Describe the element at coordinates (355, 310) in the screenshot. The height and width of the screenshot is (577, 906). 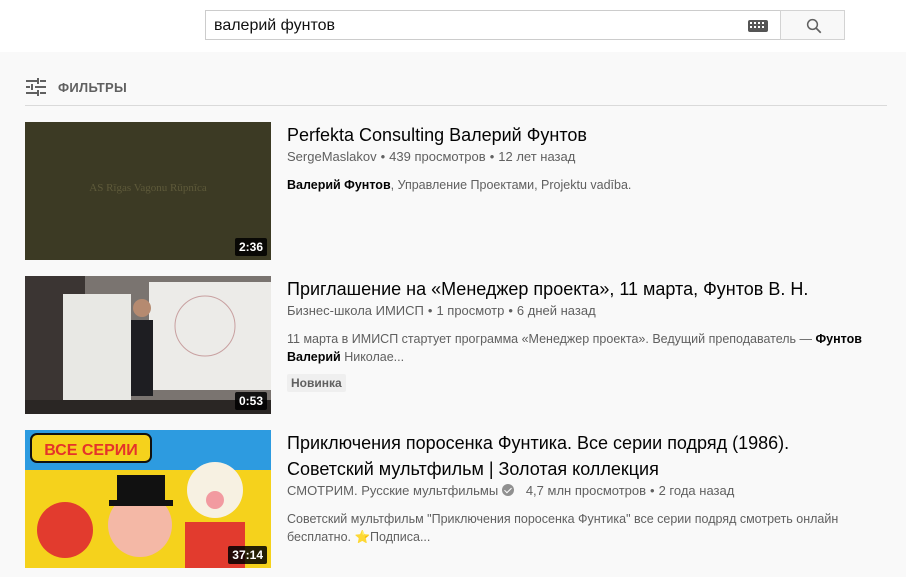
I see `channel-name: Бизнес-школа ИМИСП` at that location.